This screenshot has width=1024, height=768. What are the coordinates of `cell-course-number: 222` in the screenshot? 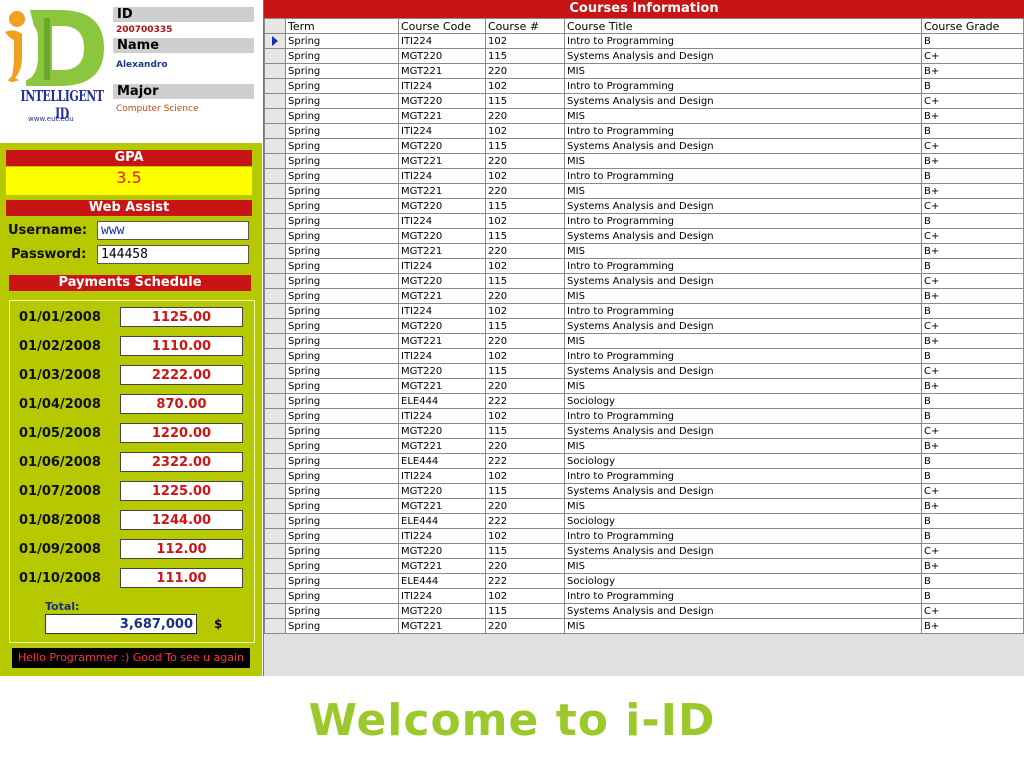 It's located at (525, 461).